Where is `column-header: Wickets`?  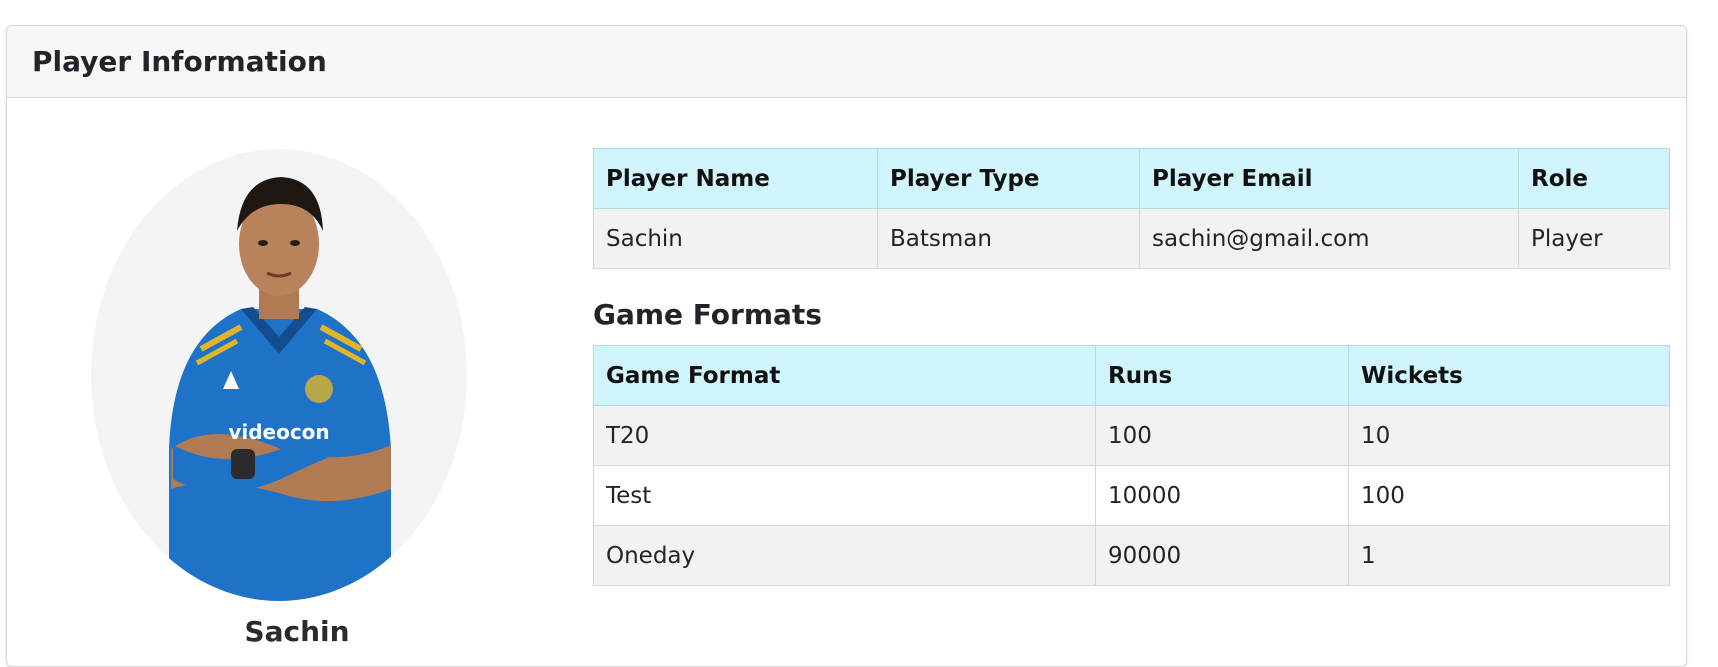 column-header: Wickets is located at coordinates (1509, 375).